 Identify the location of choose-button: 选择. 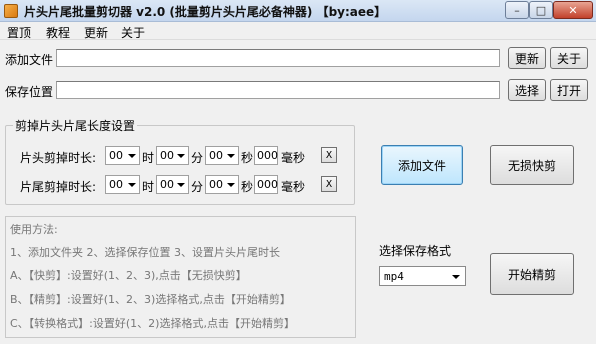
(527, 90).